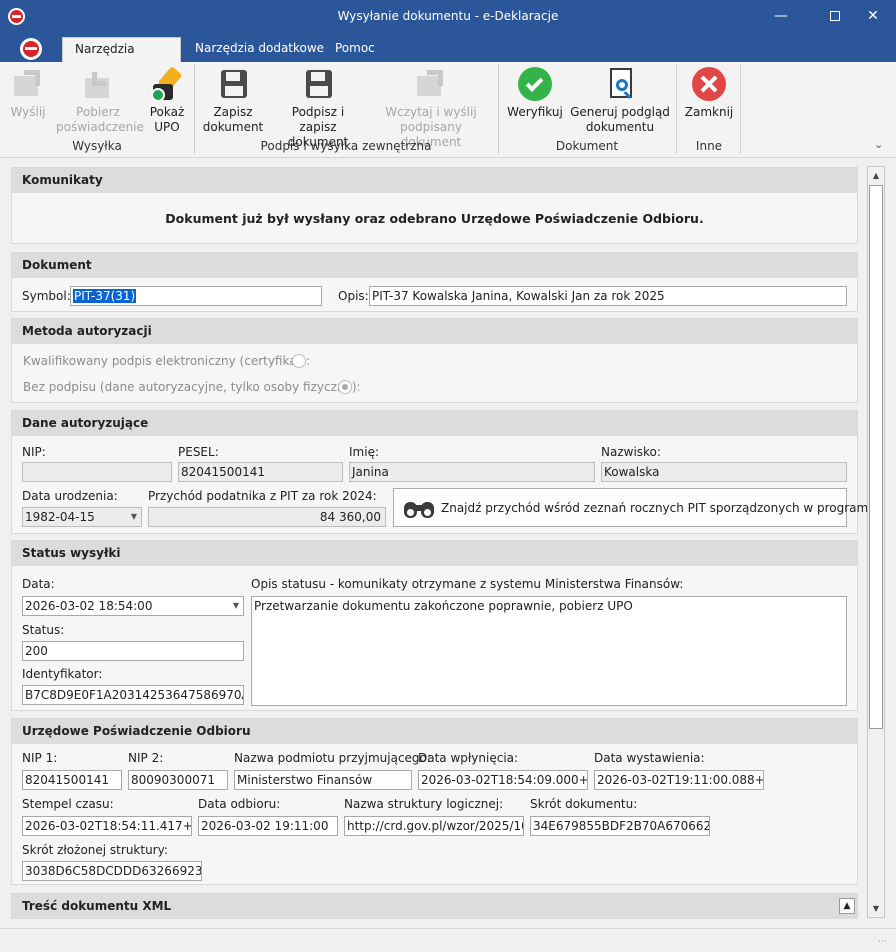  I want to click on binoculars-icon, so click(420, 508).